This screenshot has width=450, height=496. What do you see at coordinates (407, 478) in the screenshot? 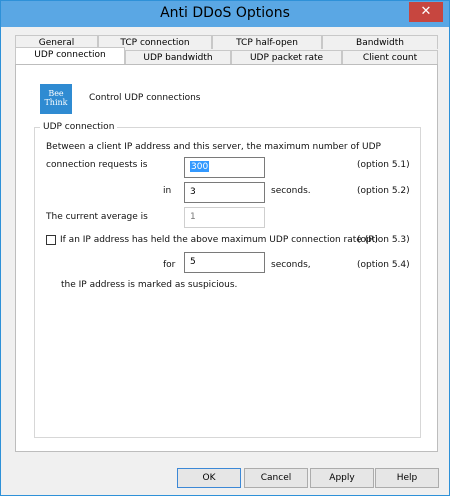
I see `help-button: Help` at bounding box center [407, 478].